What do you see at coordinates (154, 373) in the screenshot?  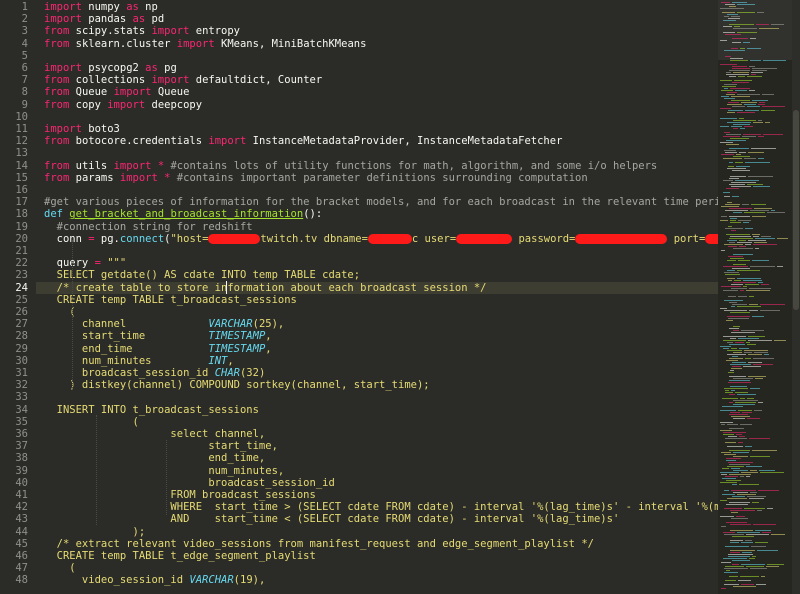 I see `code-line: broadcast_session_id CHAR(32)` at bounding box center [154, 373].